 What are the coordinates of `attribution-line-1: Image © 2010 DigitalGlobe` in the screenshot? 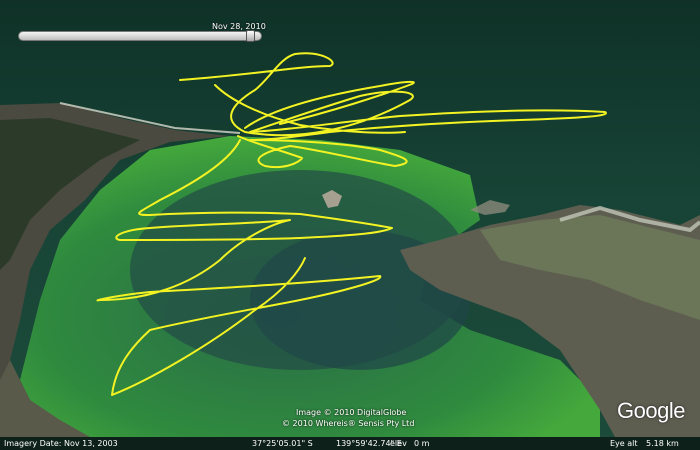 It's located at (351, 412).